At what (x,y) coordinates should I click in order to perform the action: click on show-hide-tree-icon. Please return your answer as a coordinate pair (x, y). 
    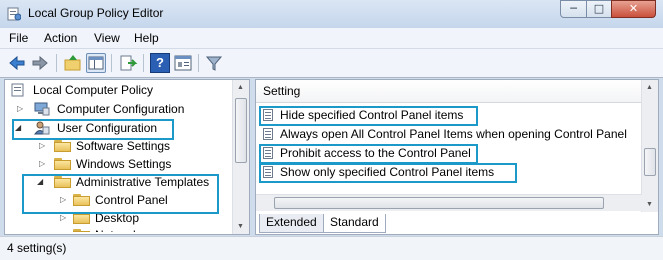
    Looking at the image, I should click on (96, 63).